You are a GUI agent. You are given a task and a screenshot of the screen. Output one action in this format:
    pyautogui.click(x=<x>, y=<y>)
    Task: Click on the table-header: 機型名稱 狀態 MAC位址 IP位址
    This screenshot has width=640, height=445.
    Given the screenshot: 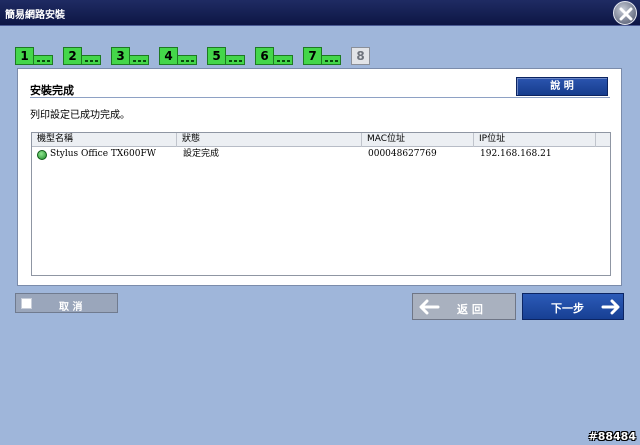 What is the action you would take?
    pyautogui.click(x=321, y=140)
    